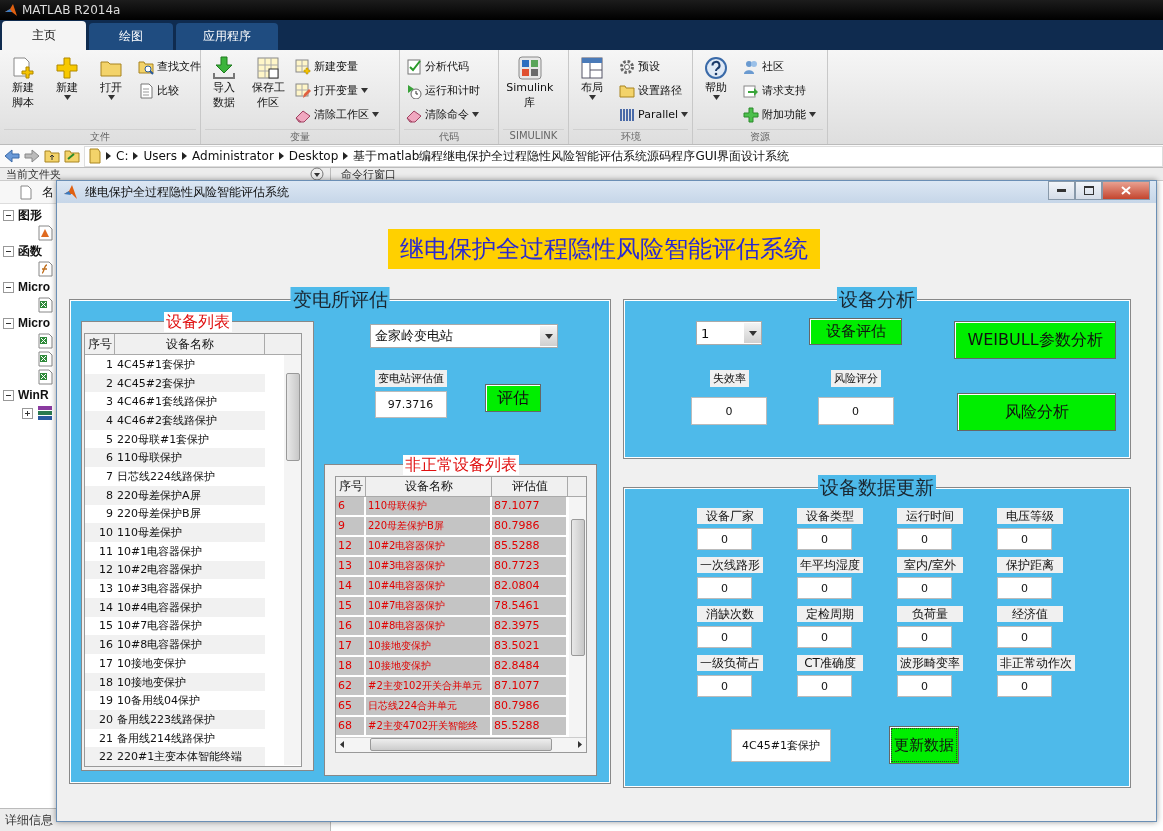  Describe the element at coordinates (160, 156) in the screenshot. I see `path-segment: Users` at that location.